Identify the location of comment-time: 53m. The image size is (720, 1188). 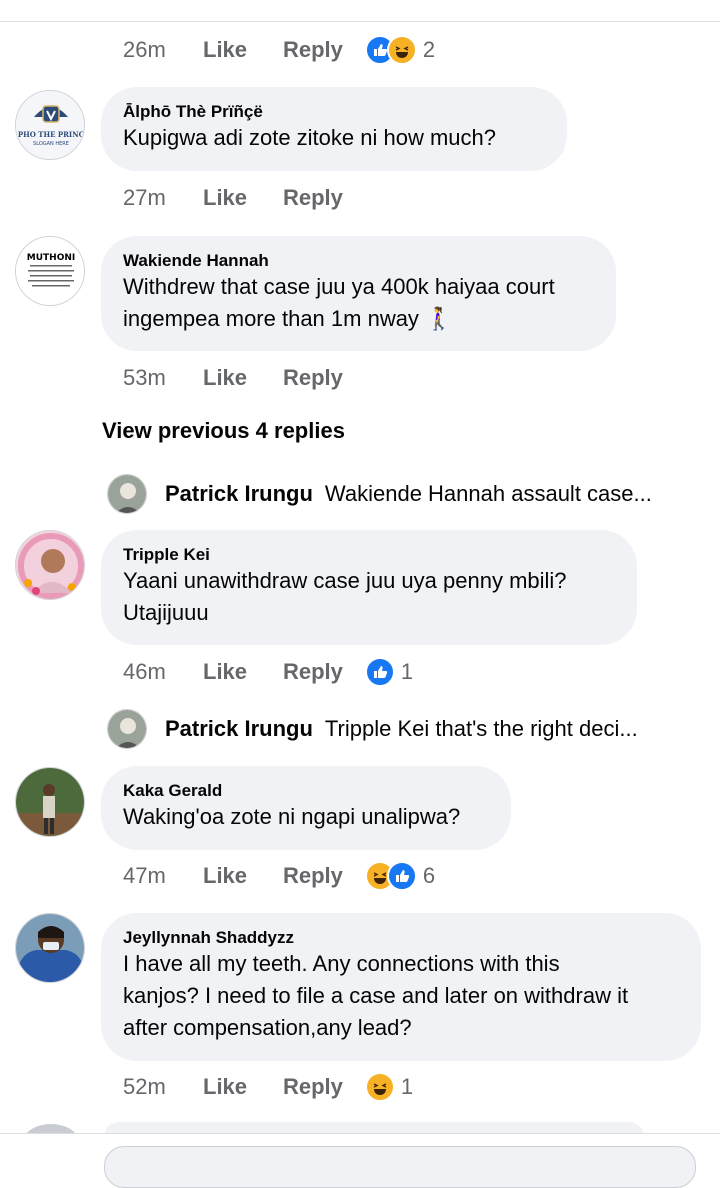
(144, 377).